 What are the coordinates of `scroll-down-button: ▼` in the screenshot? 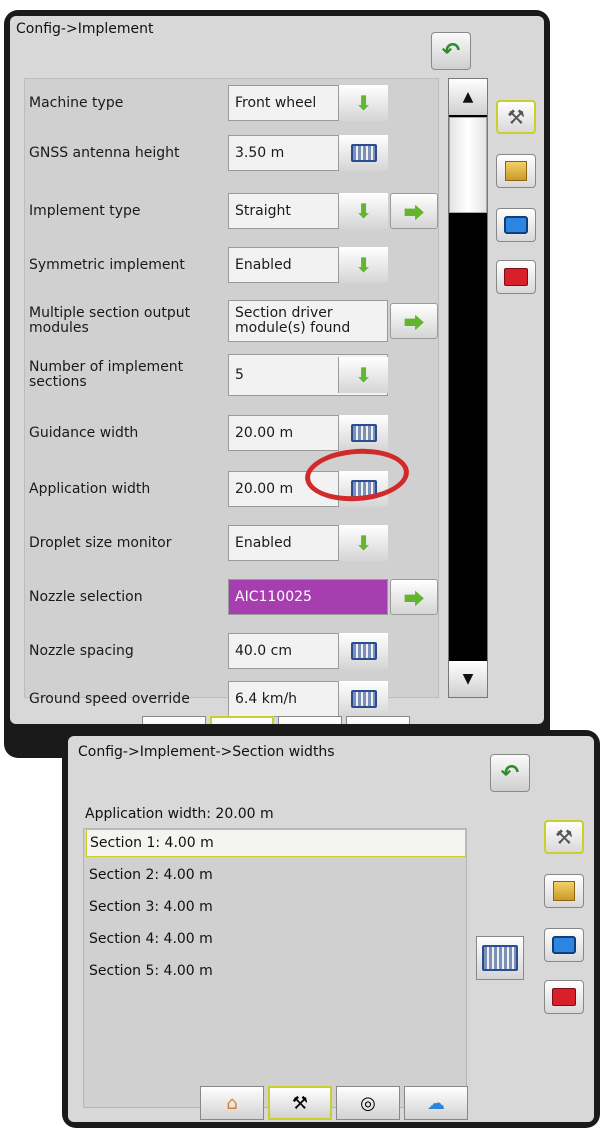 It's located at (468, 679).